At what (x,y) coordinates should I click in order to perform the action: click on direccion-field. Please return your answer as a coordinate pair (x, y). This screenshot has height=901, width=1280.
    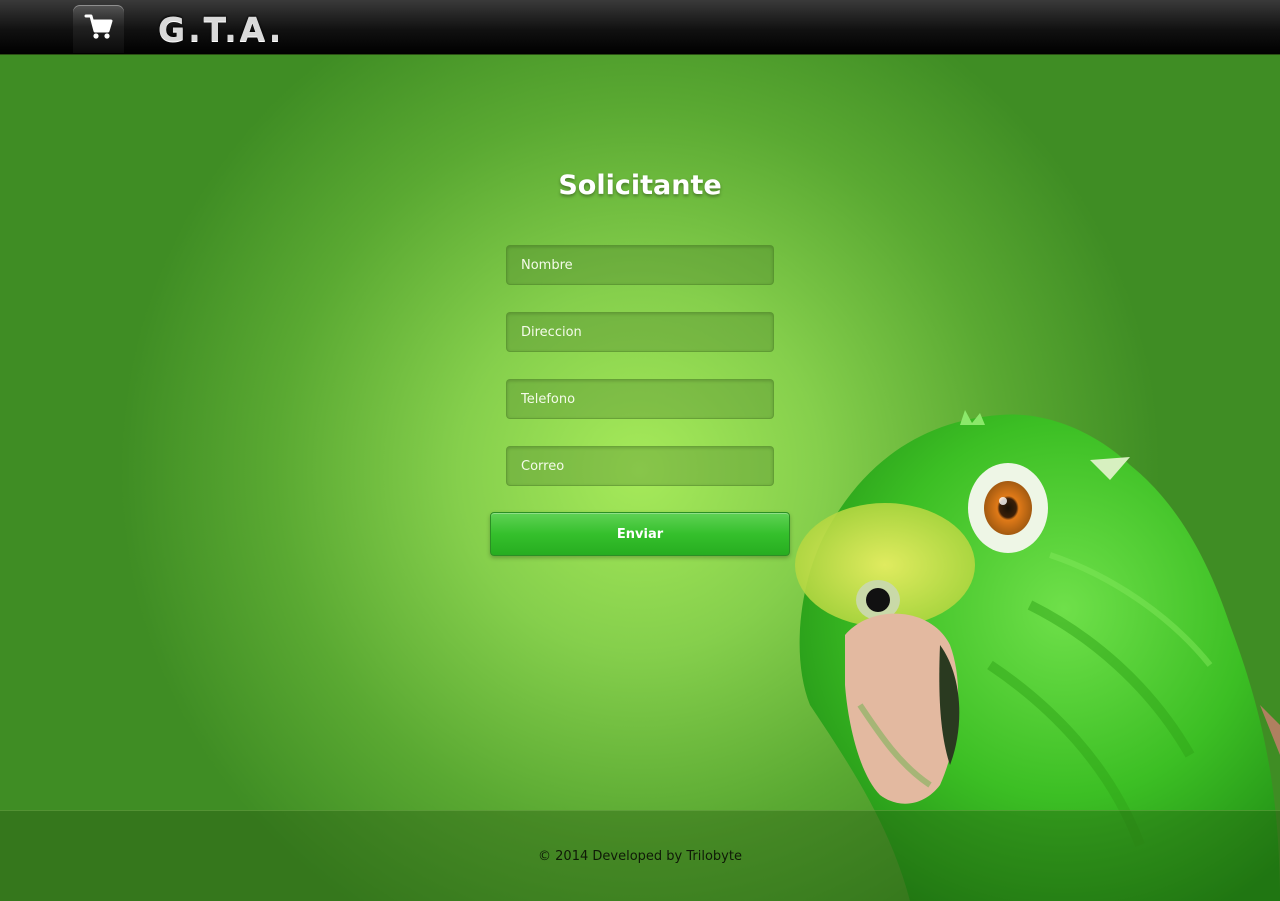
    Looking at the image, I should click on (640, 332).